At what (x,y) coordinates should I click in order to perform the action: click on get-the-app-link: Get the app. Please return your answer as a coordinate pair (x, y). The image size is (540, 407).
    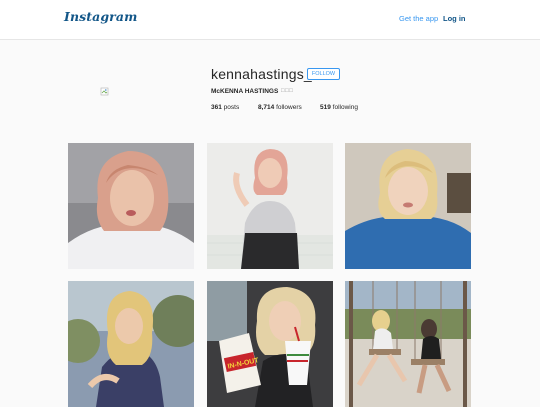
    Looking at the image, I should click on (418, 18).